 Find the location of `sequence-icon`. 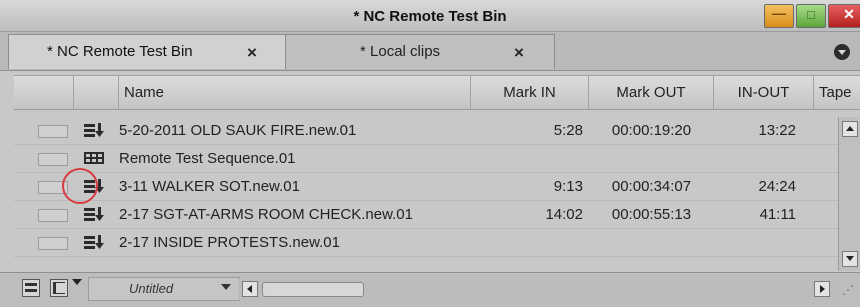

sequence-icon is located at coordinates (94, 158).